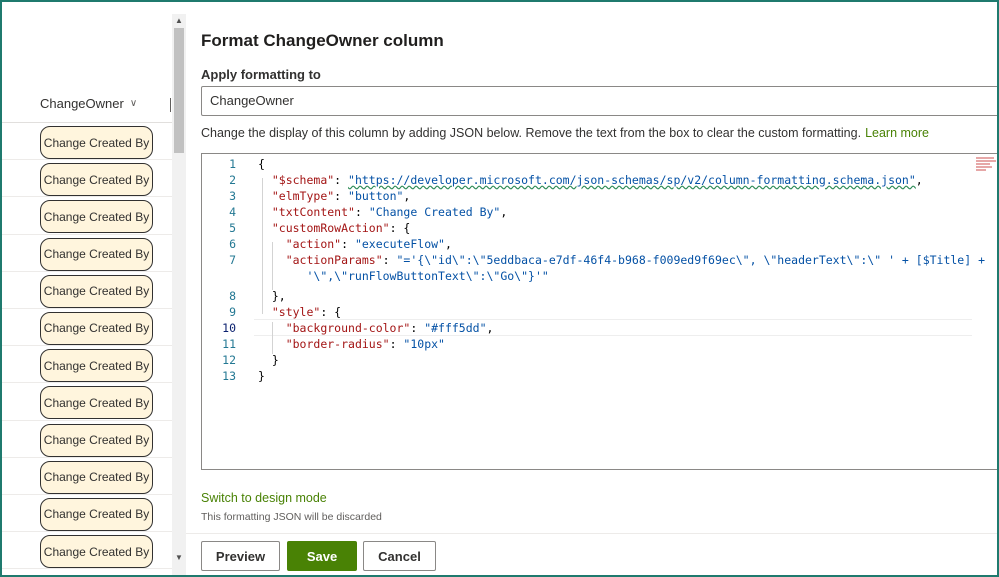 The image size is (999, 577). Describe the element at coordinates (399, 244) in the screenshot. I see `json-value: "executeFlow"` at that location.